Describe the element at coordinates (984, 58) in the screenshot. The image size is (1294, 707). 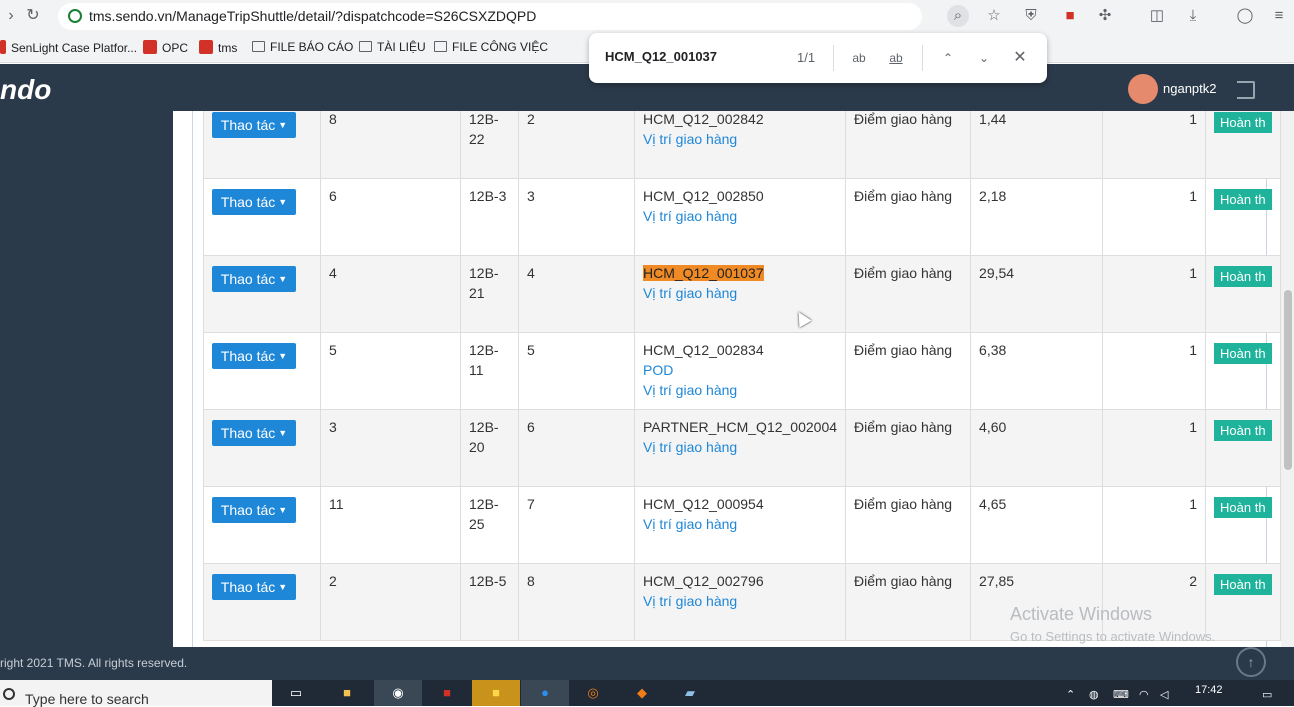
I see `find-next-icon: ⌄` at that location.